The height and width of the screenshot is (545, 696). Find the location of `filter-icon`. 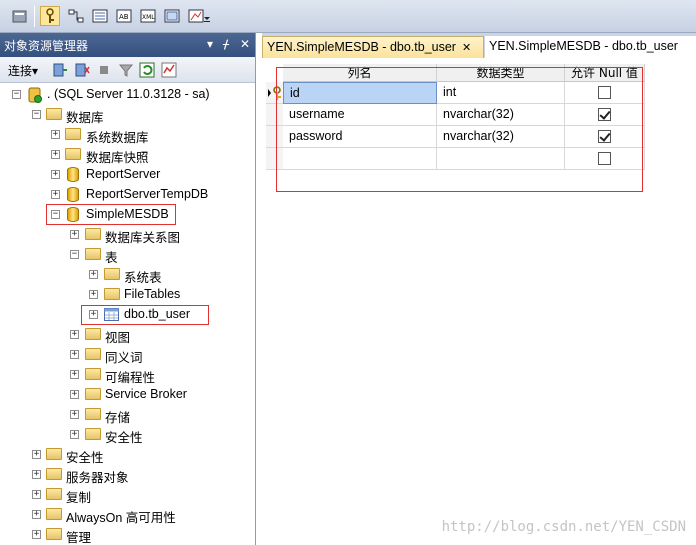

filter-icon is located at coordinates (126, 70).